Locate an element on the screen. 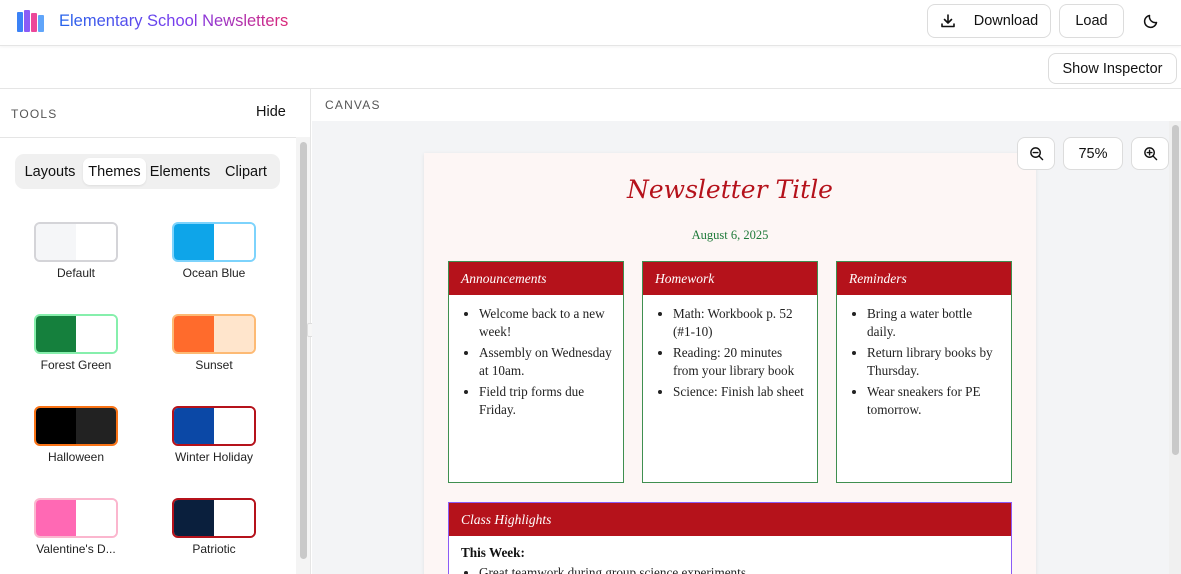 Image resolution: width=1181 pixels, height=574 pixels. inspector-bar: Show Inspector is located at coordinates (590, 68).